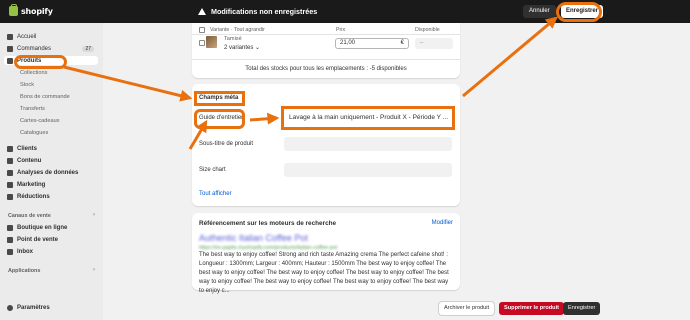 This screenshot has height=320, width=690. Describe the element at coordinates (27, 148) in the screenshot. I see `sidebar-item-label: Clients` at that location.